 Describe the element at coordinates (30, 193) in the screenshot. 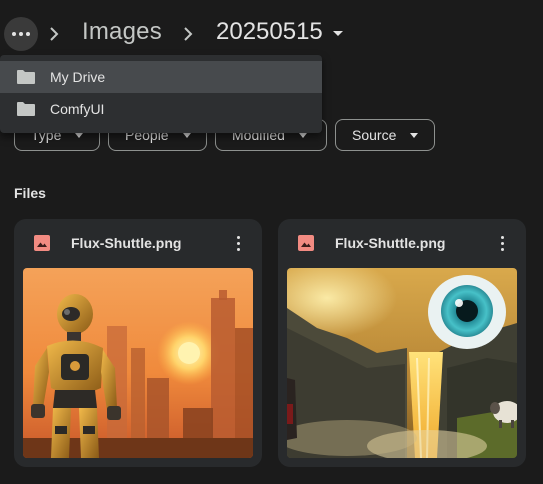

I see `files-section-title: Files` at that location.